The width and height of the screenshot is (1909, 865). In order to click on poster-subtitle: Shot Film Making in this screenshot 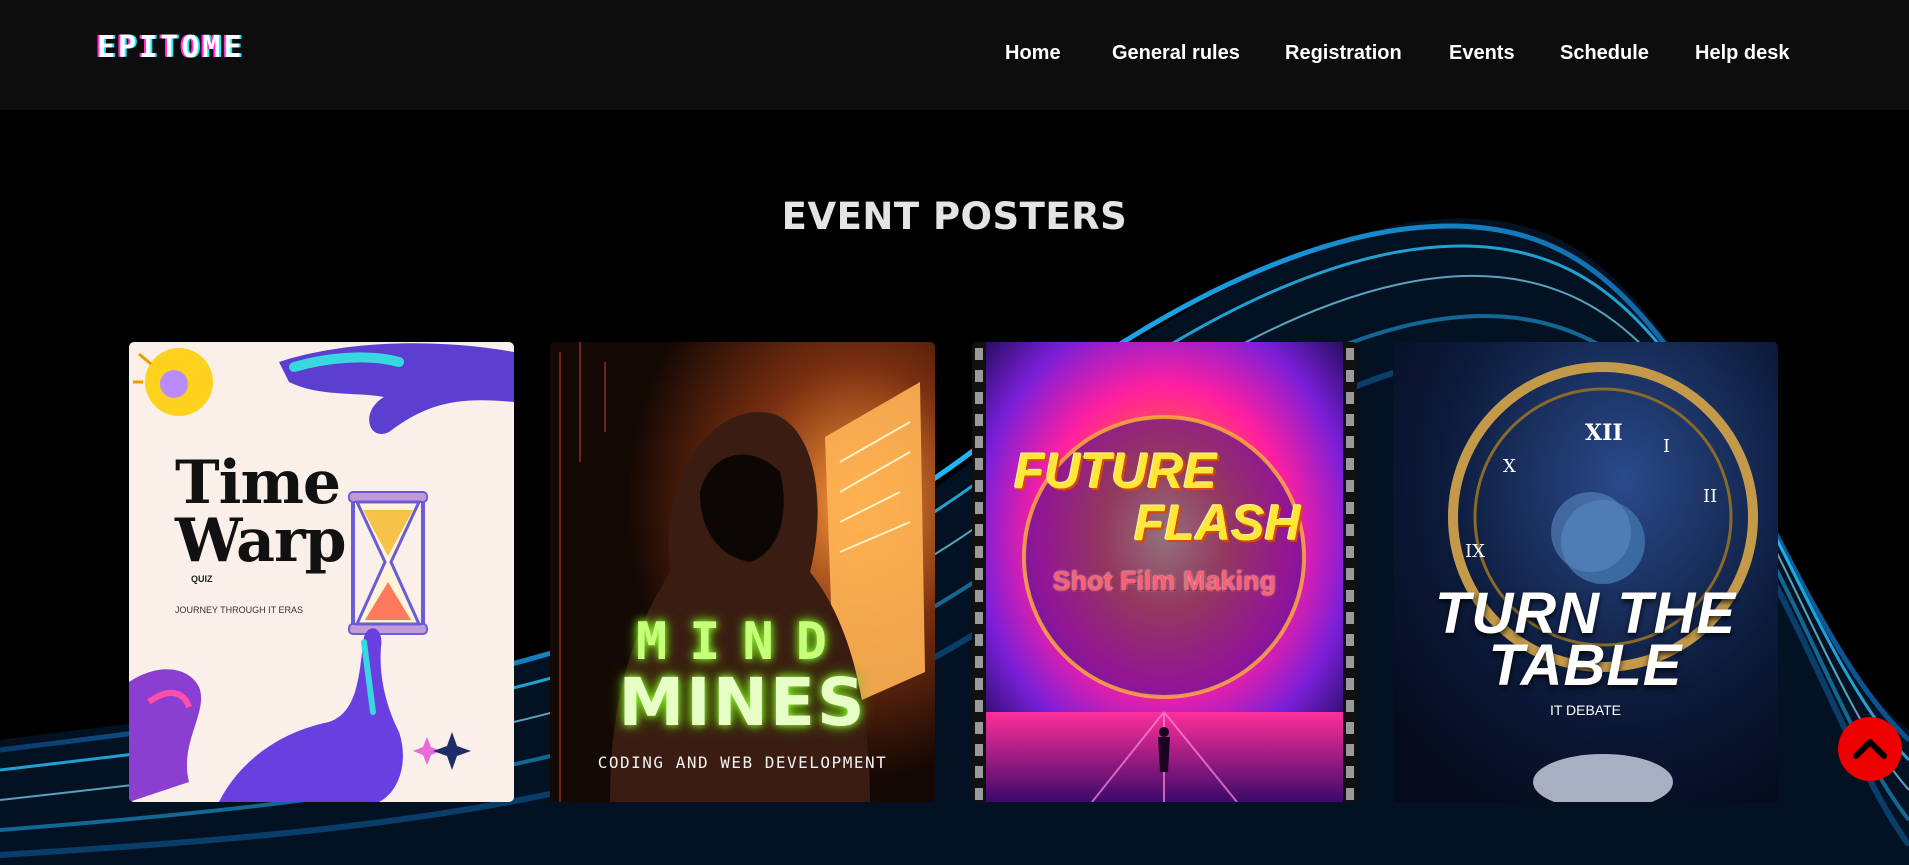, I will do `click(1164, 581)`.